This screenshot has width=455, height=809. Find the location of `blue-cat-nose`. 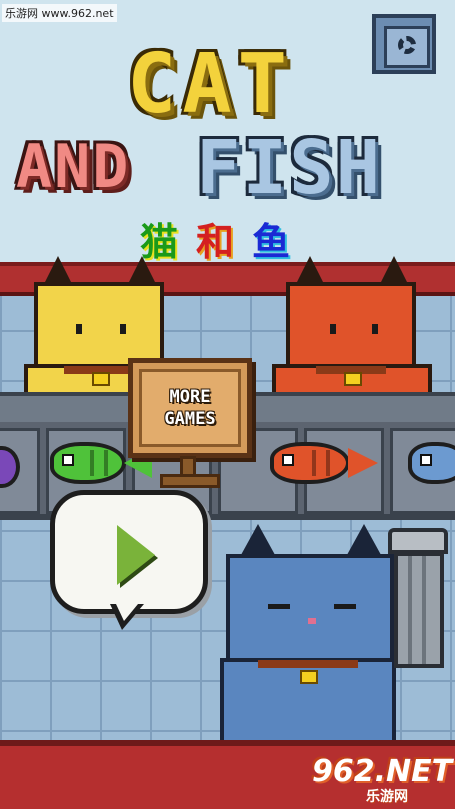

blue-cat-nose is located at coordinates (312, 621).